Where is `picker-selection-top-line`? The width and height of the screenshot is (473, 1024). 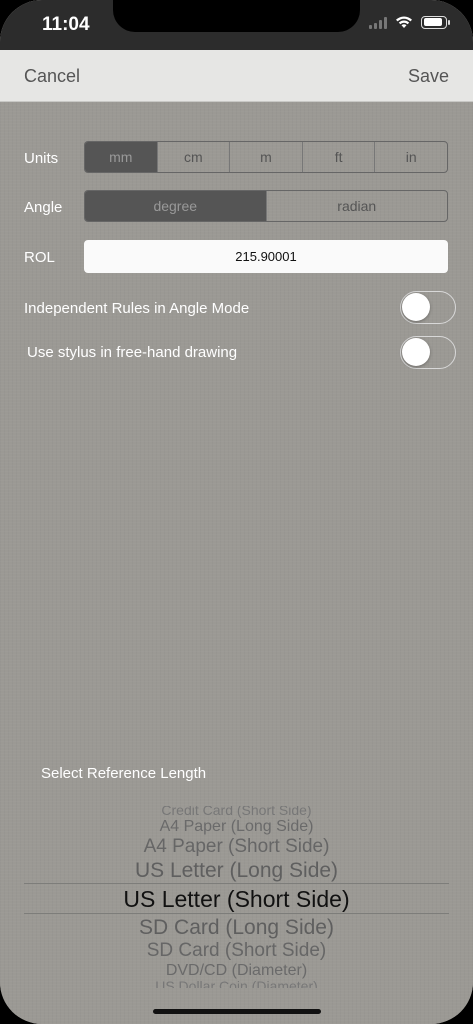 picker-selection-top-line is located at coordinates (236, 883).